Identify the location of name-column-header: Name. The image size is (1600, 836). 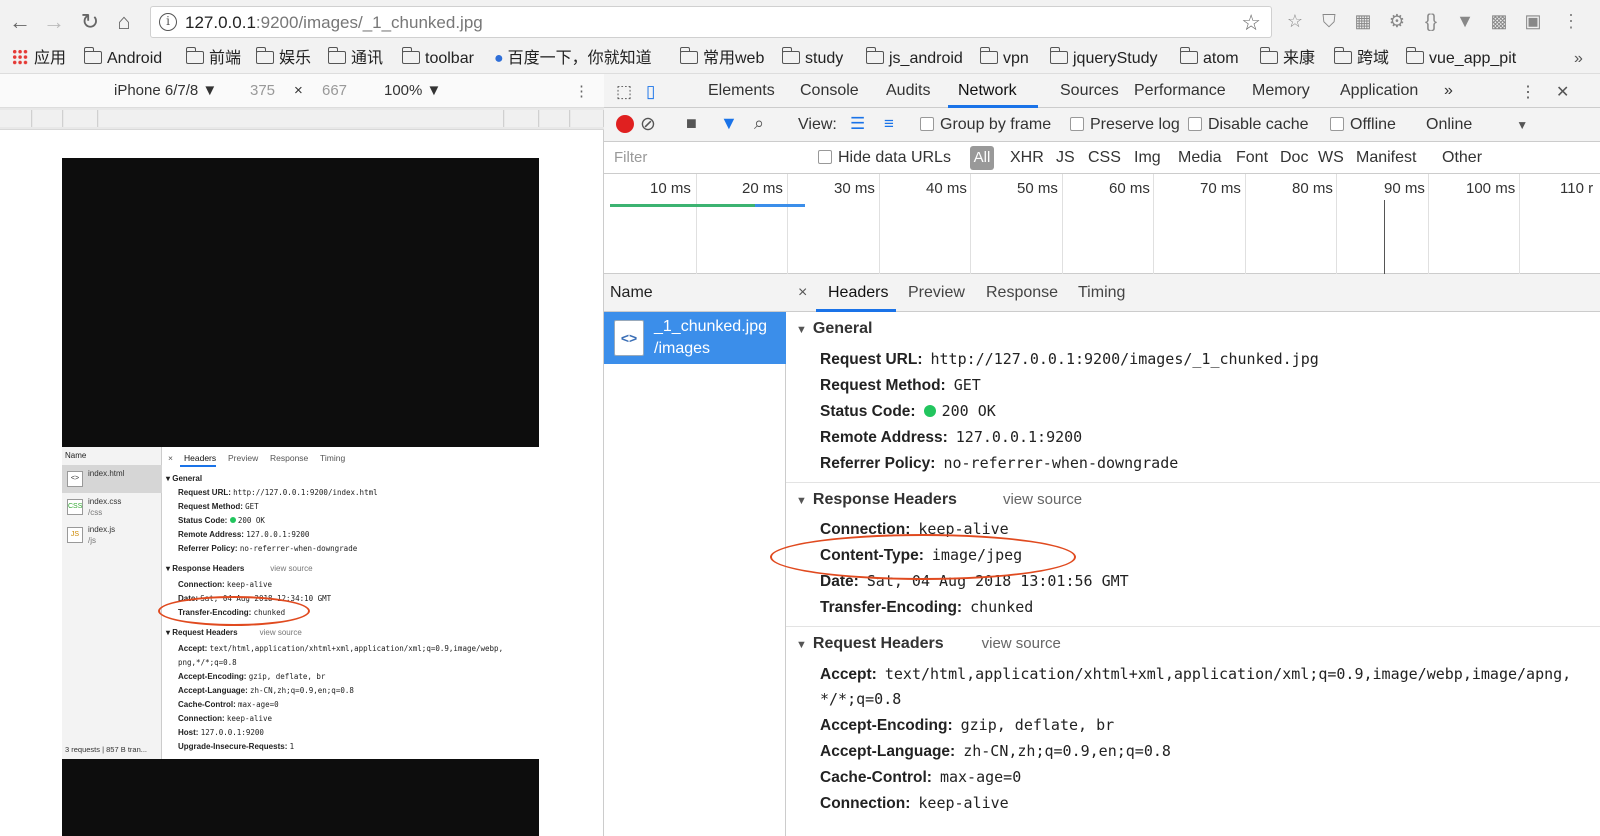
(695, 293).